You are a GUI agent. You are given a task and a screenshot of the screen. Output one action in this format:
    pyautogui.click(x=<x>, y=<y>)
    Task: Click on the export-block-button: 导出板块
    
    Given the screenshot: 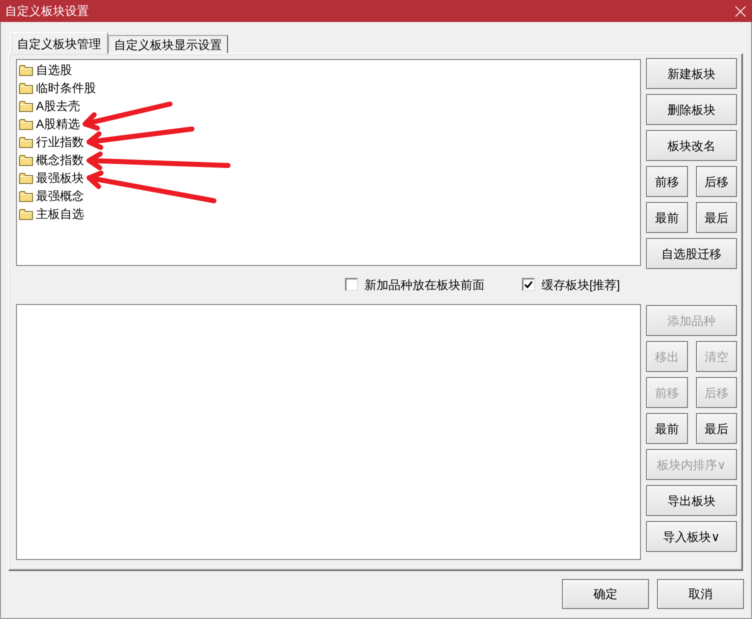 What is the action you would take?
    pyautogui.click(x=691, y=500)
    